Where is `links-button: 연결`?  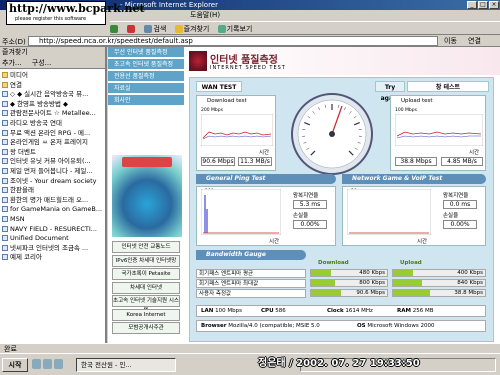 links-button: 연결 is located at coordinates (474, 41).